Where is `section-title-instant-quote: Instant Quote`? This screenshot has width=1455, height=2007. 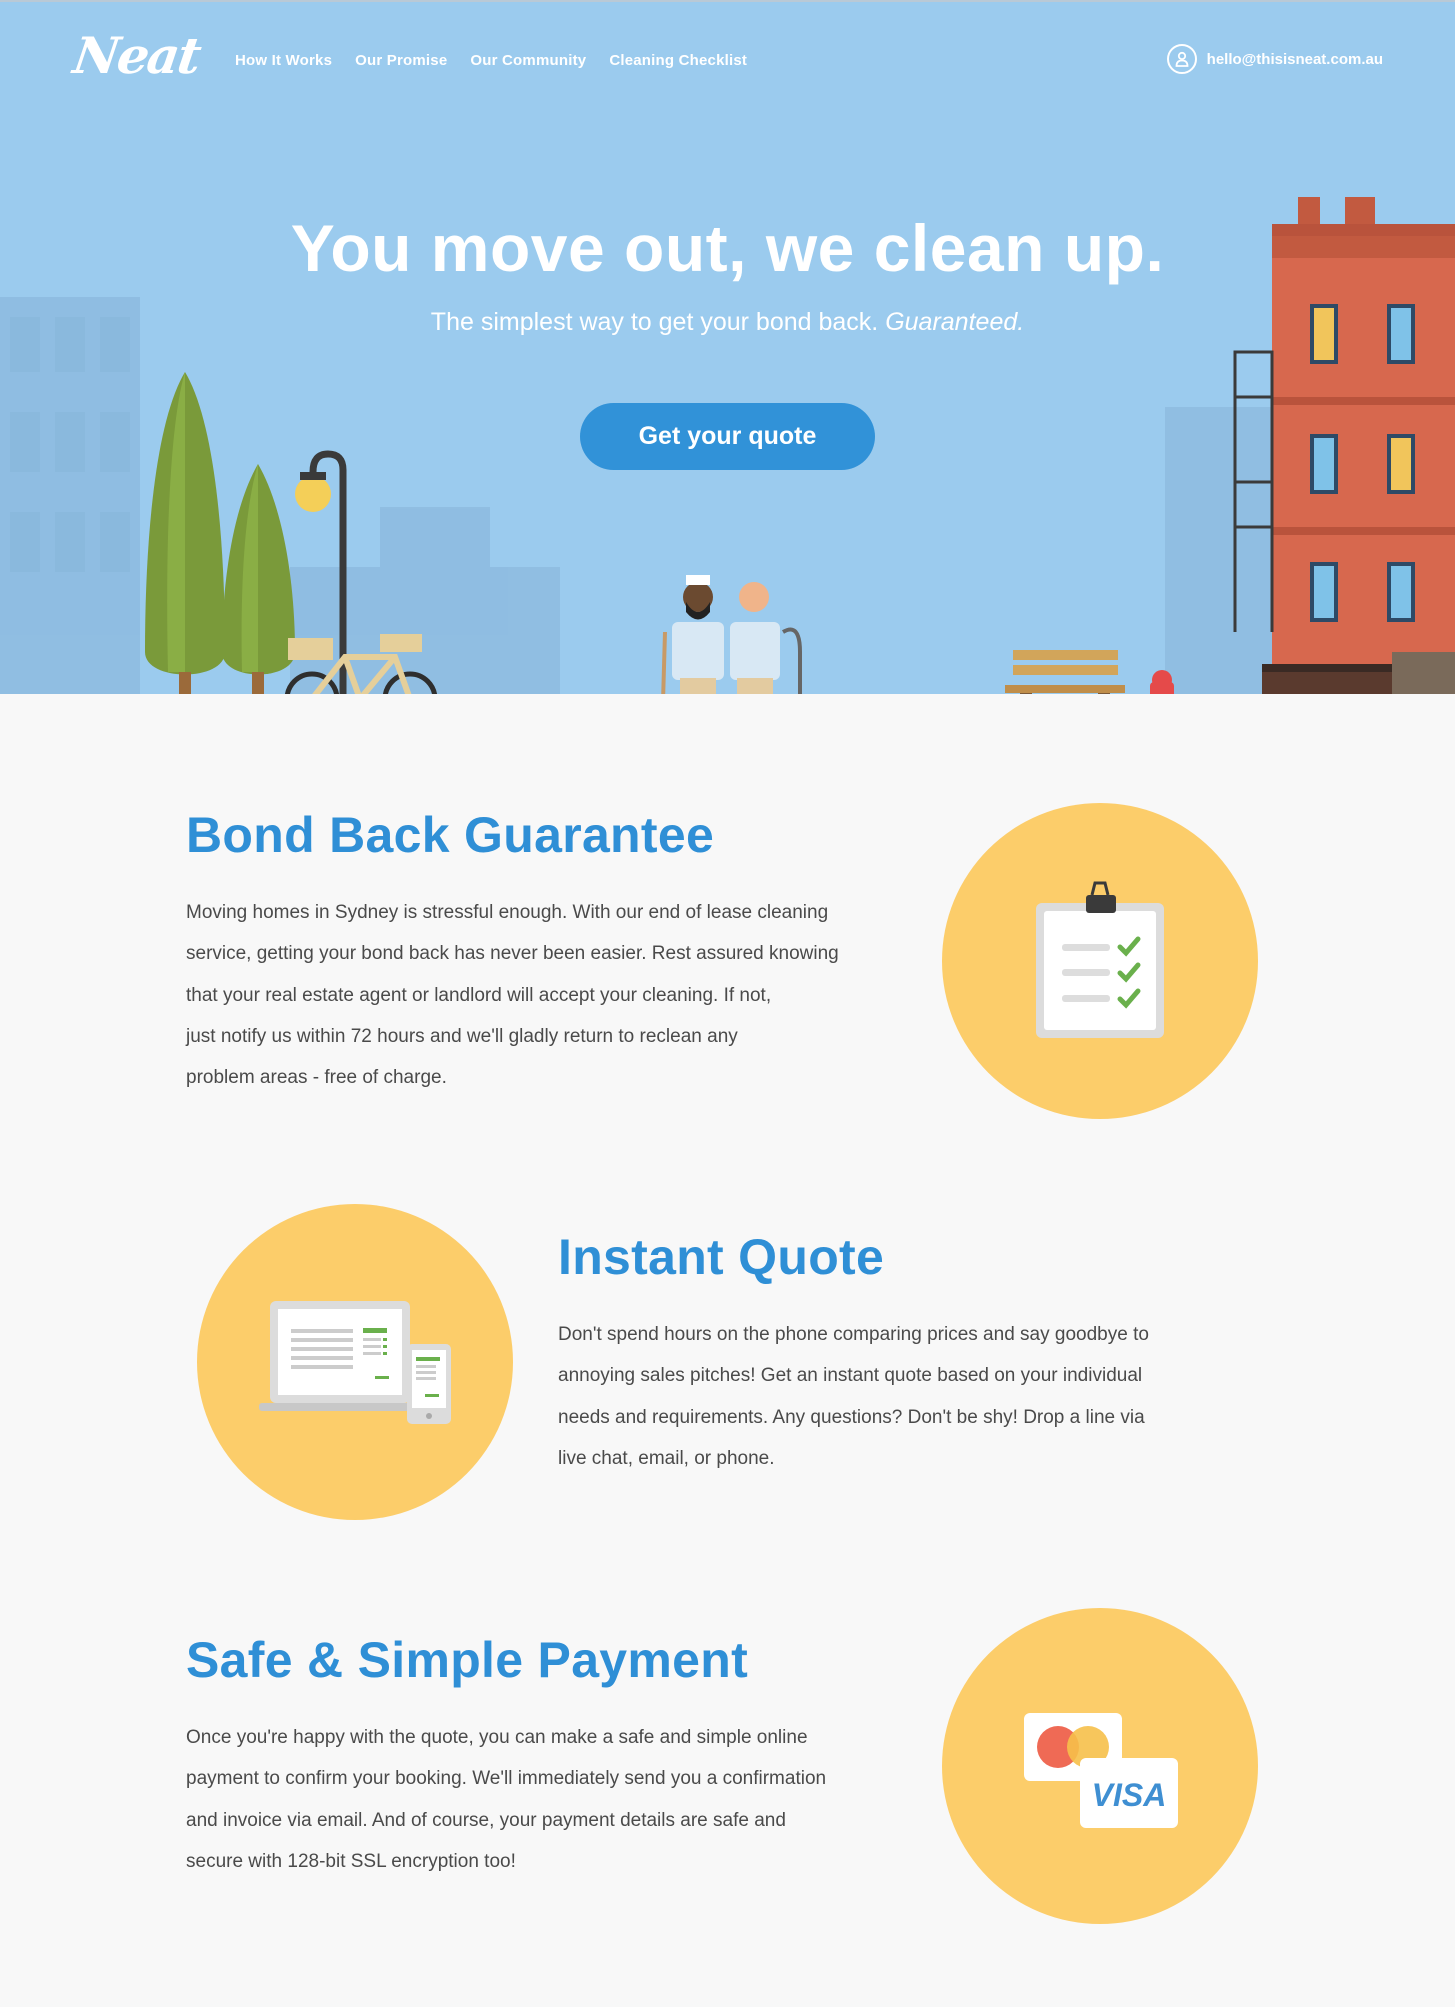
section-title-instant-quote: Instant Quote is located at coordinates (721, 1257).